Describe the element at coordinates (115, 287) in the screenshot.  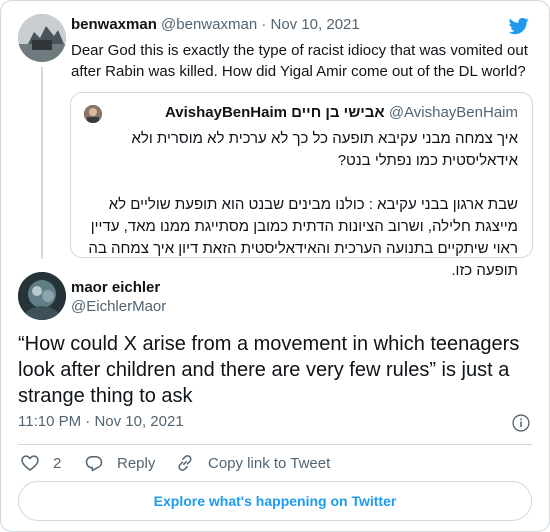
I see `display-name: maor eichler` at that location.